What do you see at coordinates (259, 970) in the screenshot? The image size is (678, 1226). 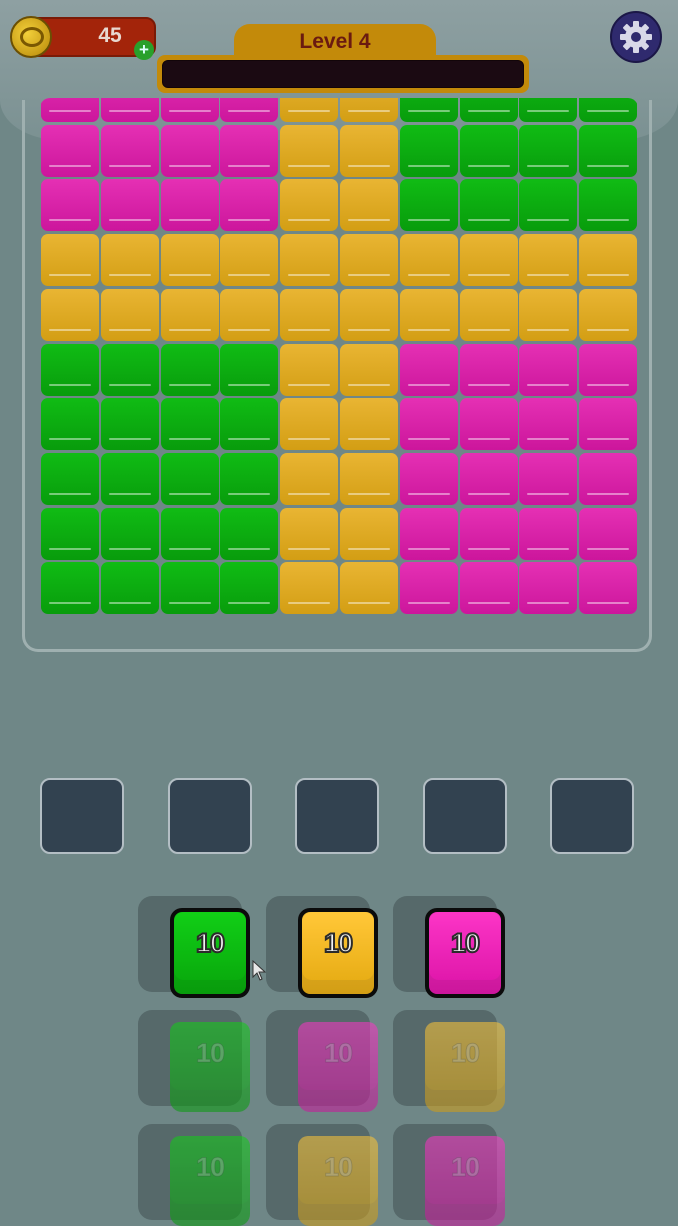 I see `mouse-cursor-icon` at bounding box center [259, 970].